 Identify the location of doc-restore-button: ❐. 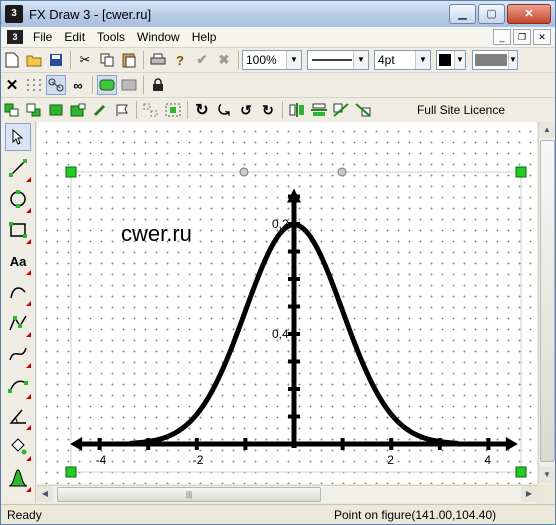
(522, 37).